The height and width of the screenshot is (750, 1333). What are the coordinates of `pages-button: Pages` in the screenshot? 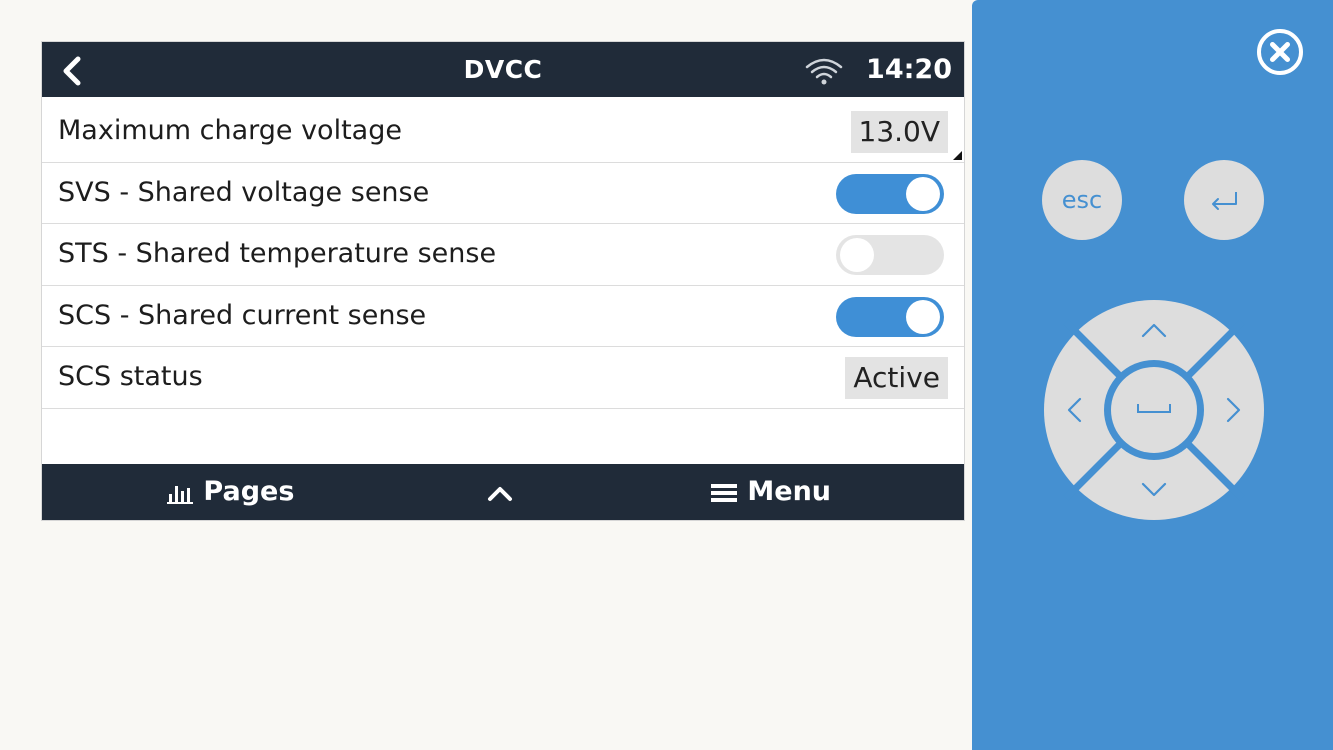 It's located at (230, 492).